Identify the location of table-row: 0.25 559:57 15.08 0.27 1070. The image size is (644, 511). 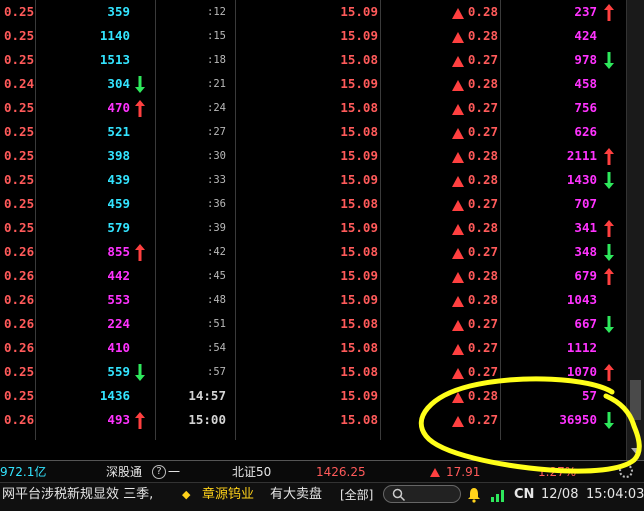
(313, 372).